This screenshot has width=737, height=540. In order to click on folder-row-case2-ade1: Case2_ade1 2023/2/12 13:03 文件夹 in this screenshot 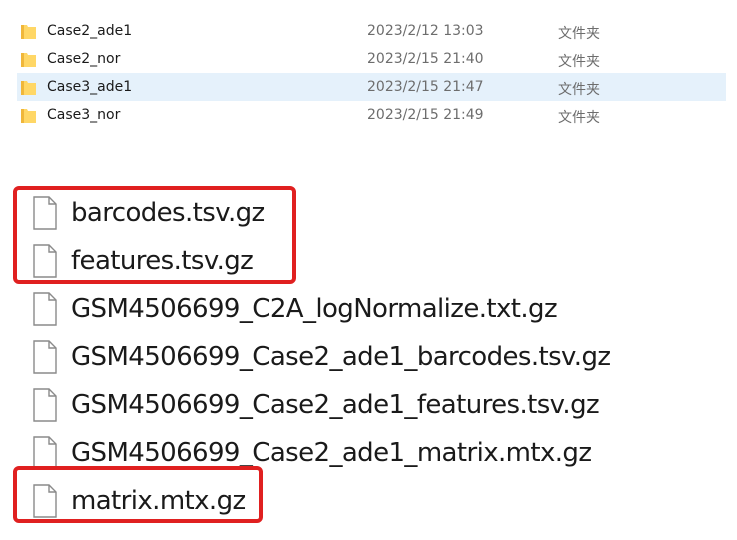, I will do `click(371, 31)`.